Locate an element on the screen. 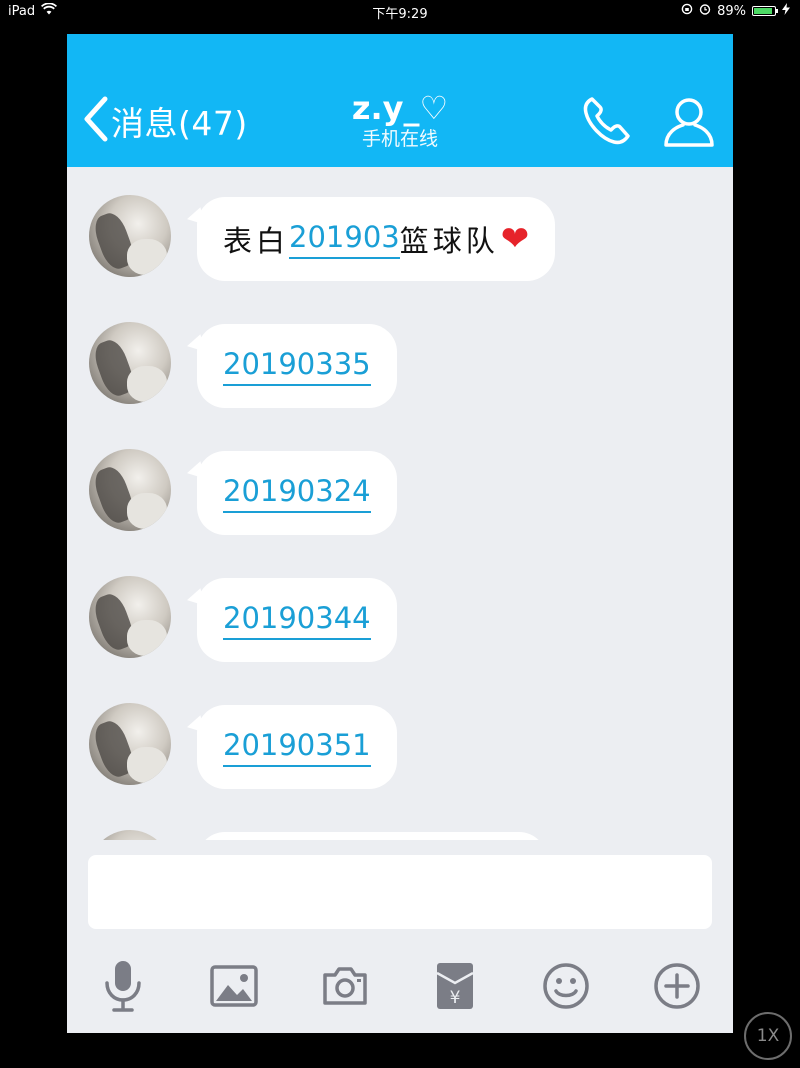  message-number-link: 20190324 is located at coordinates (297, 493).